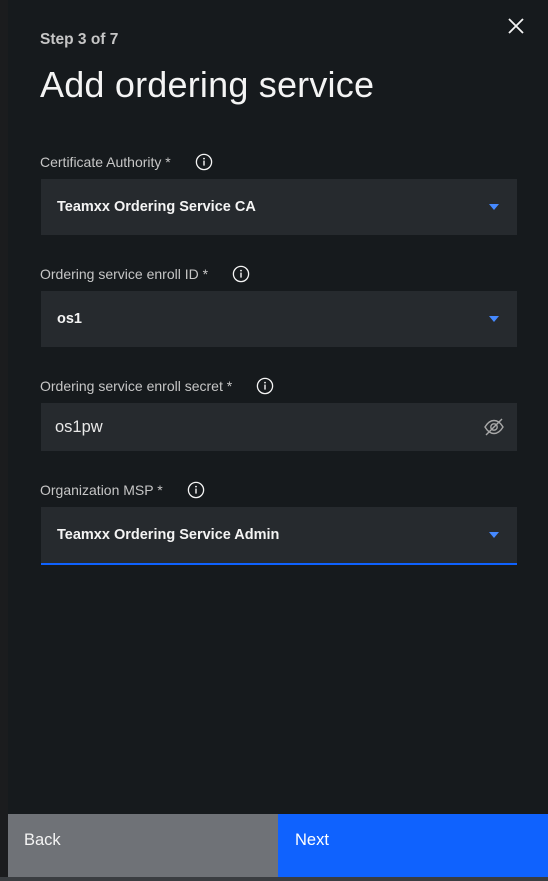 This screenshot has width=548, height=881. I want to click on enroll-id-dropdown: os1, so click(279, 319).